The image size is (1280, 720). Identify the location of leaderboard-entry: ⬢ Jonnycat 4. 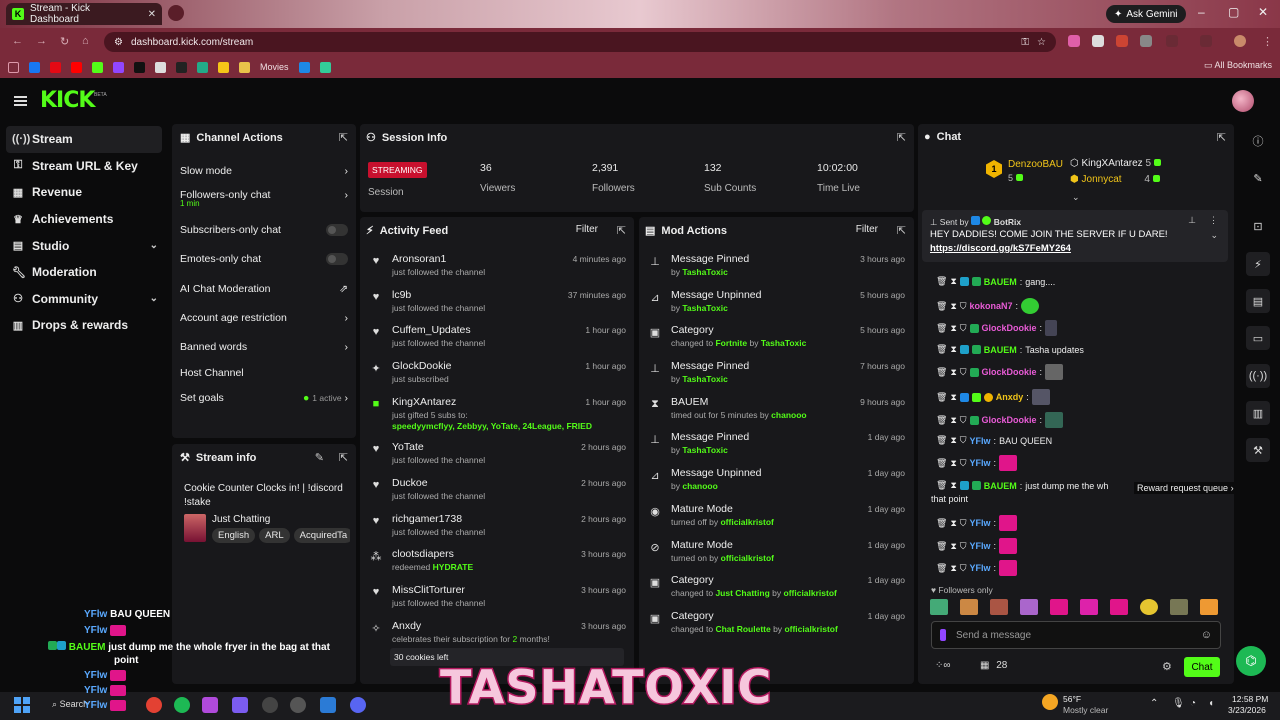
(1115, 179).